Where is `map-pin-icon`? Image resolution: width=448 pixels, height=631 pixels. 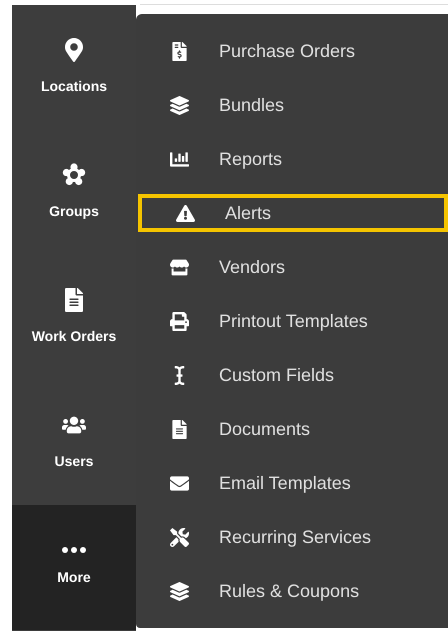
map-pin-icon is located at coordinates (74, 50).